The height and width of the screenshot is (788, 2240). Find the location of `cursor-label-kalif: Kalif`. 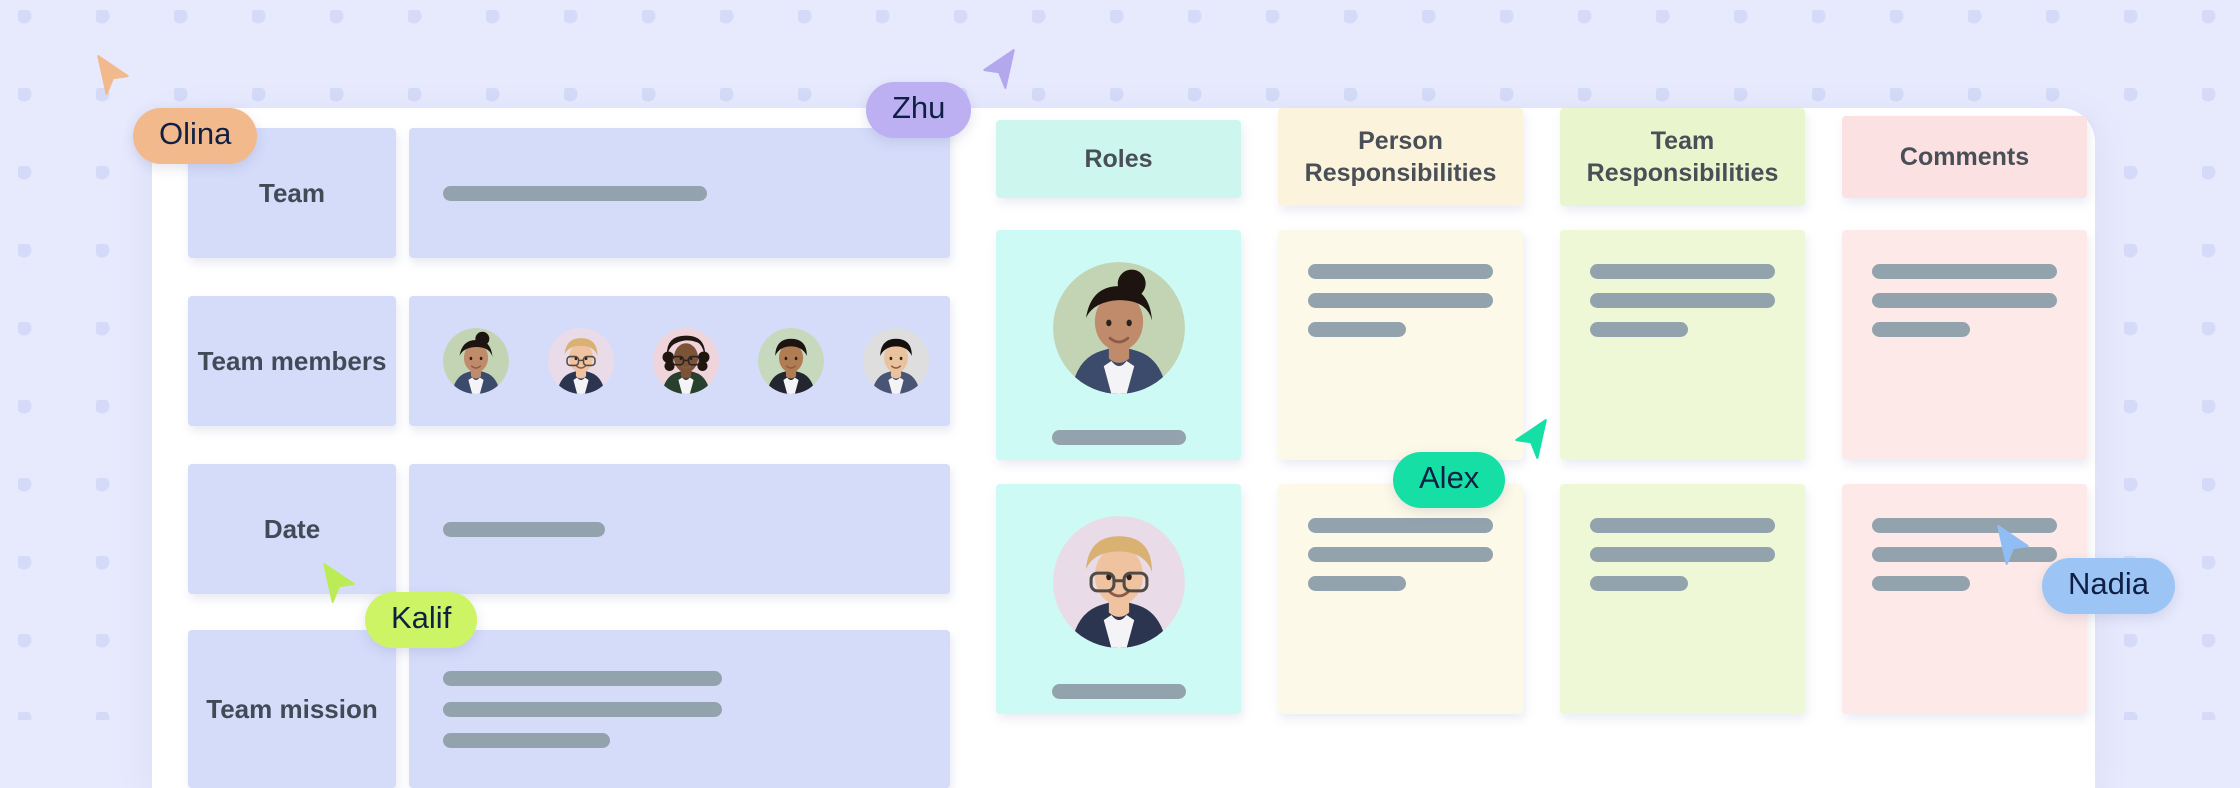

cursor-label-kalif: Kalif is located at coordinates (421, 620).